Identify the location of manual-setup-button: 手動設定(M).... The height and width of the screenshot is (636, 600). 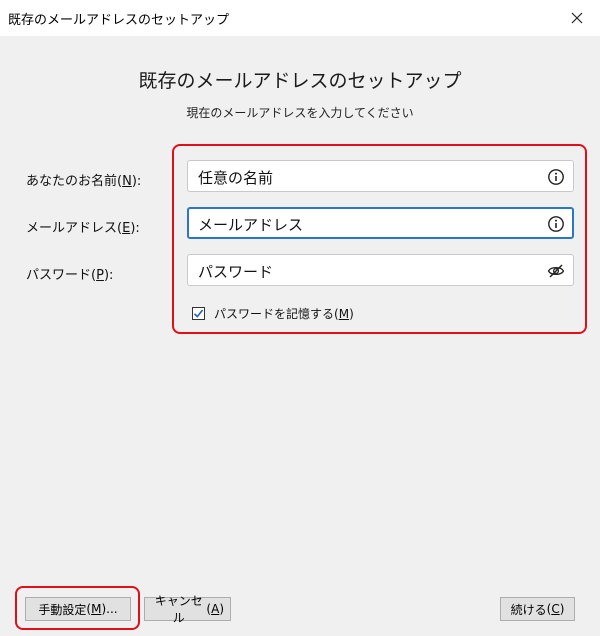
(78, 609).